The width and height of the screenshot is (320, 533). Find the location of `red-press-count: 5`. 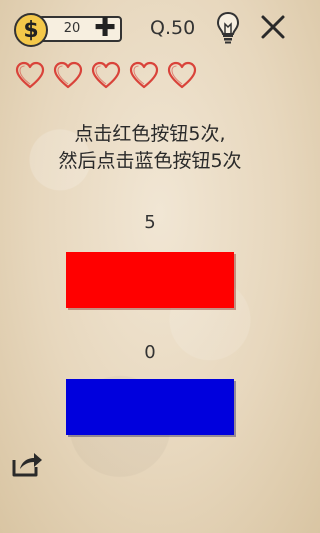

red-press-count: 5 is located at coordinates (150, 222).